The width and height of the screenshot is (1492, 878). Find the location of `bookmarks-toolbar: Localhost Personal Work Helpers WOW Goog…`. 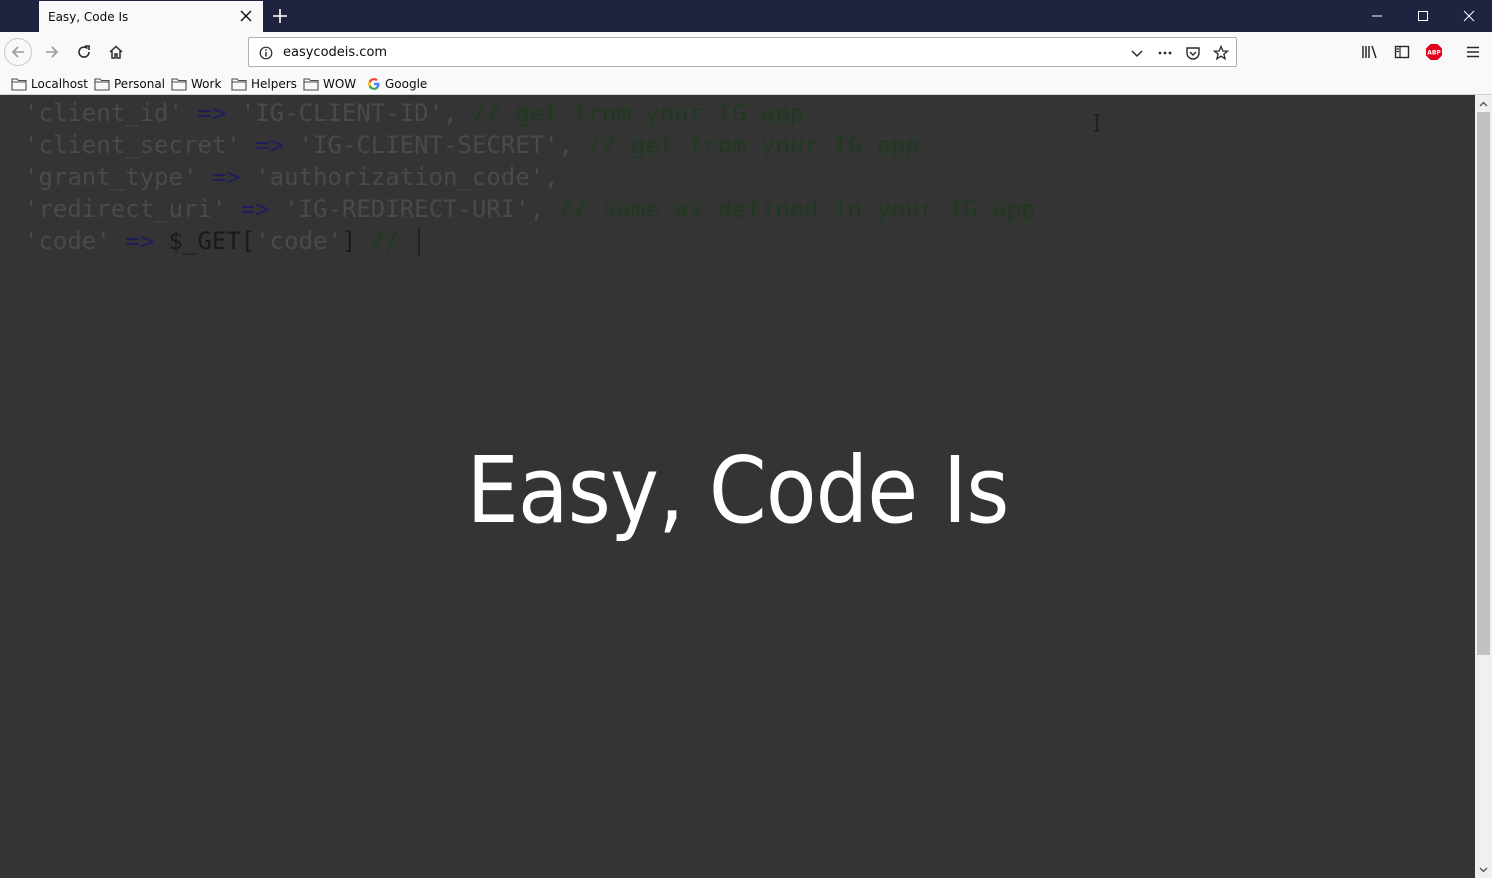

bookmarks-toolbar: Localhost Personal Work Helpers WOW Goog… is located at coordinates (746, 83).